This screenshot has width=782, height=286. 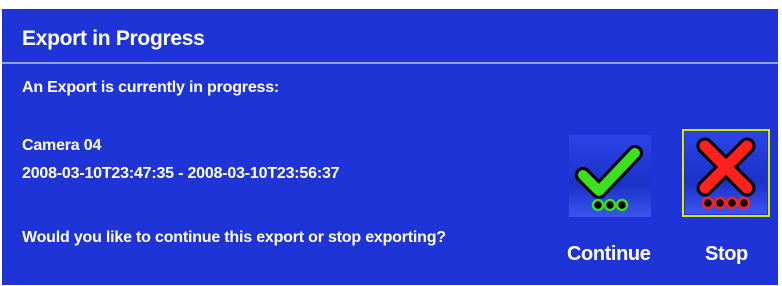 I want to click on continue-tile, so click(x=610, y=176).